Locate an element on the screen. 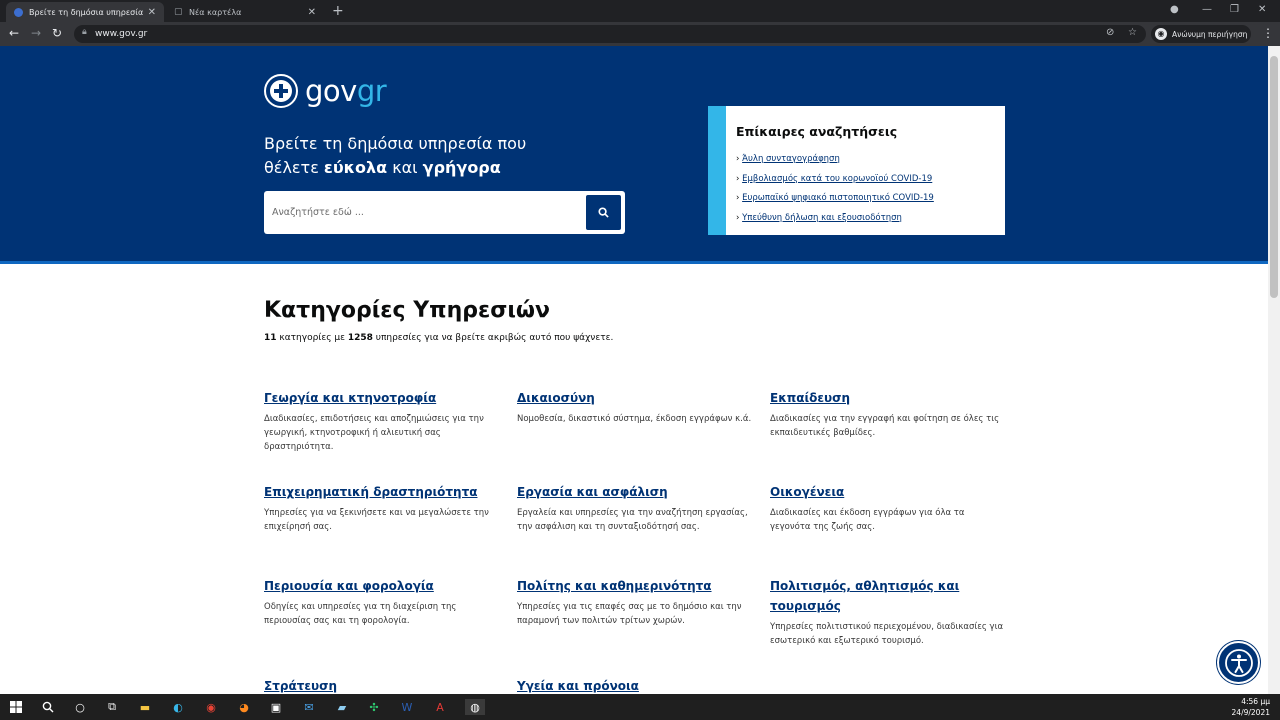 This screenshot has height=720, width=1280. list-item: › Άυλη συνταγογράφηση is located at coordinates (788, 159).